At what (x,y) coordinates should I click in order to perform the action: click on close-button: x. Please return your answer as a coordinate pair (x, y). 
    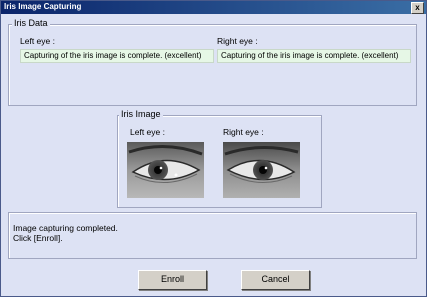
    Looking at the image, I should click on (417, 8).